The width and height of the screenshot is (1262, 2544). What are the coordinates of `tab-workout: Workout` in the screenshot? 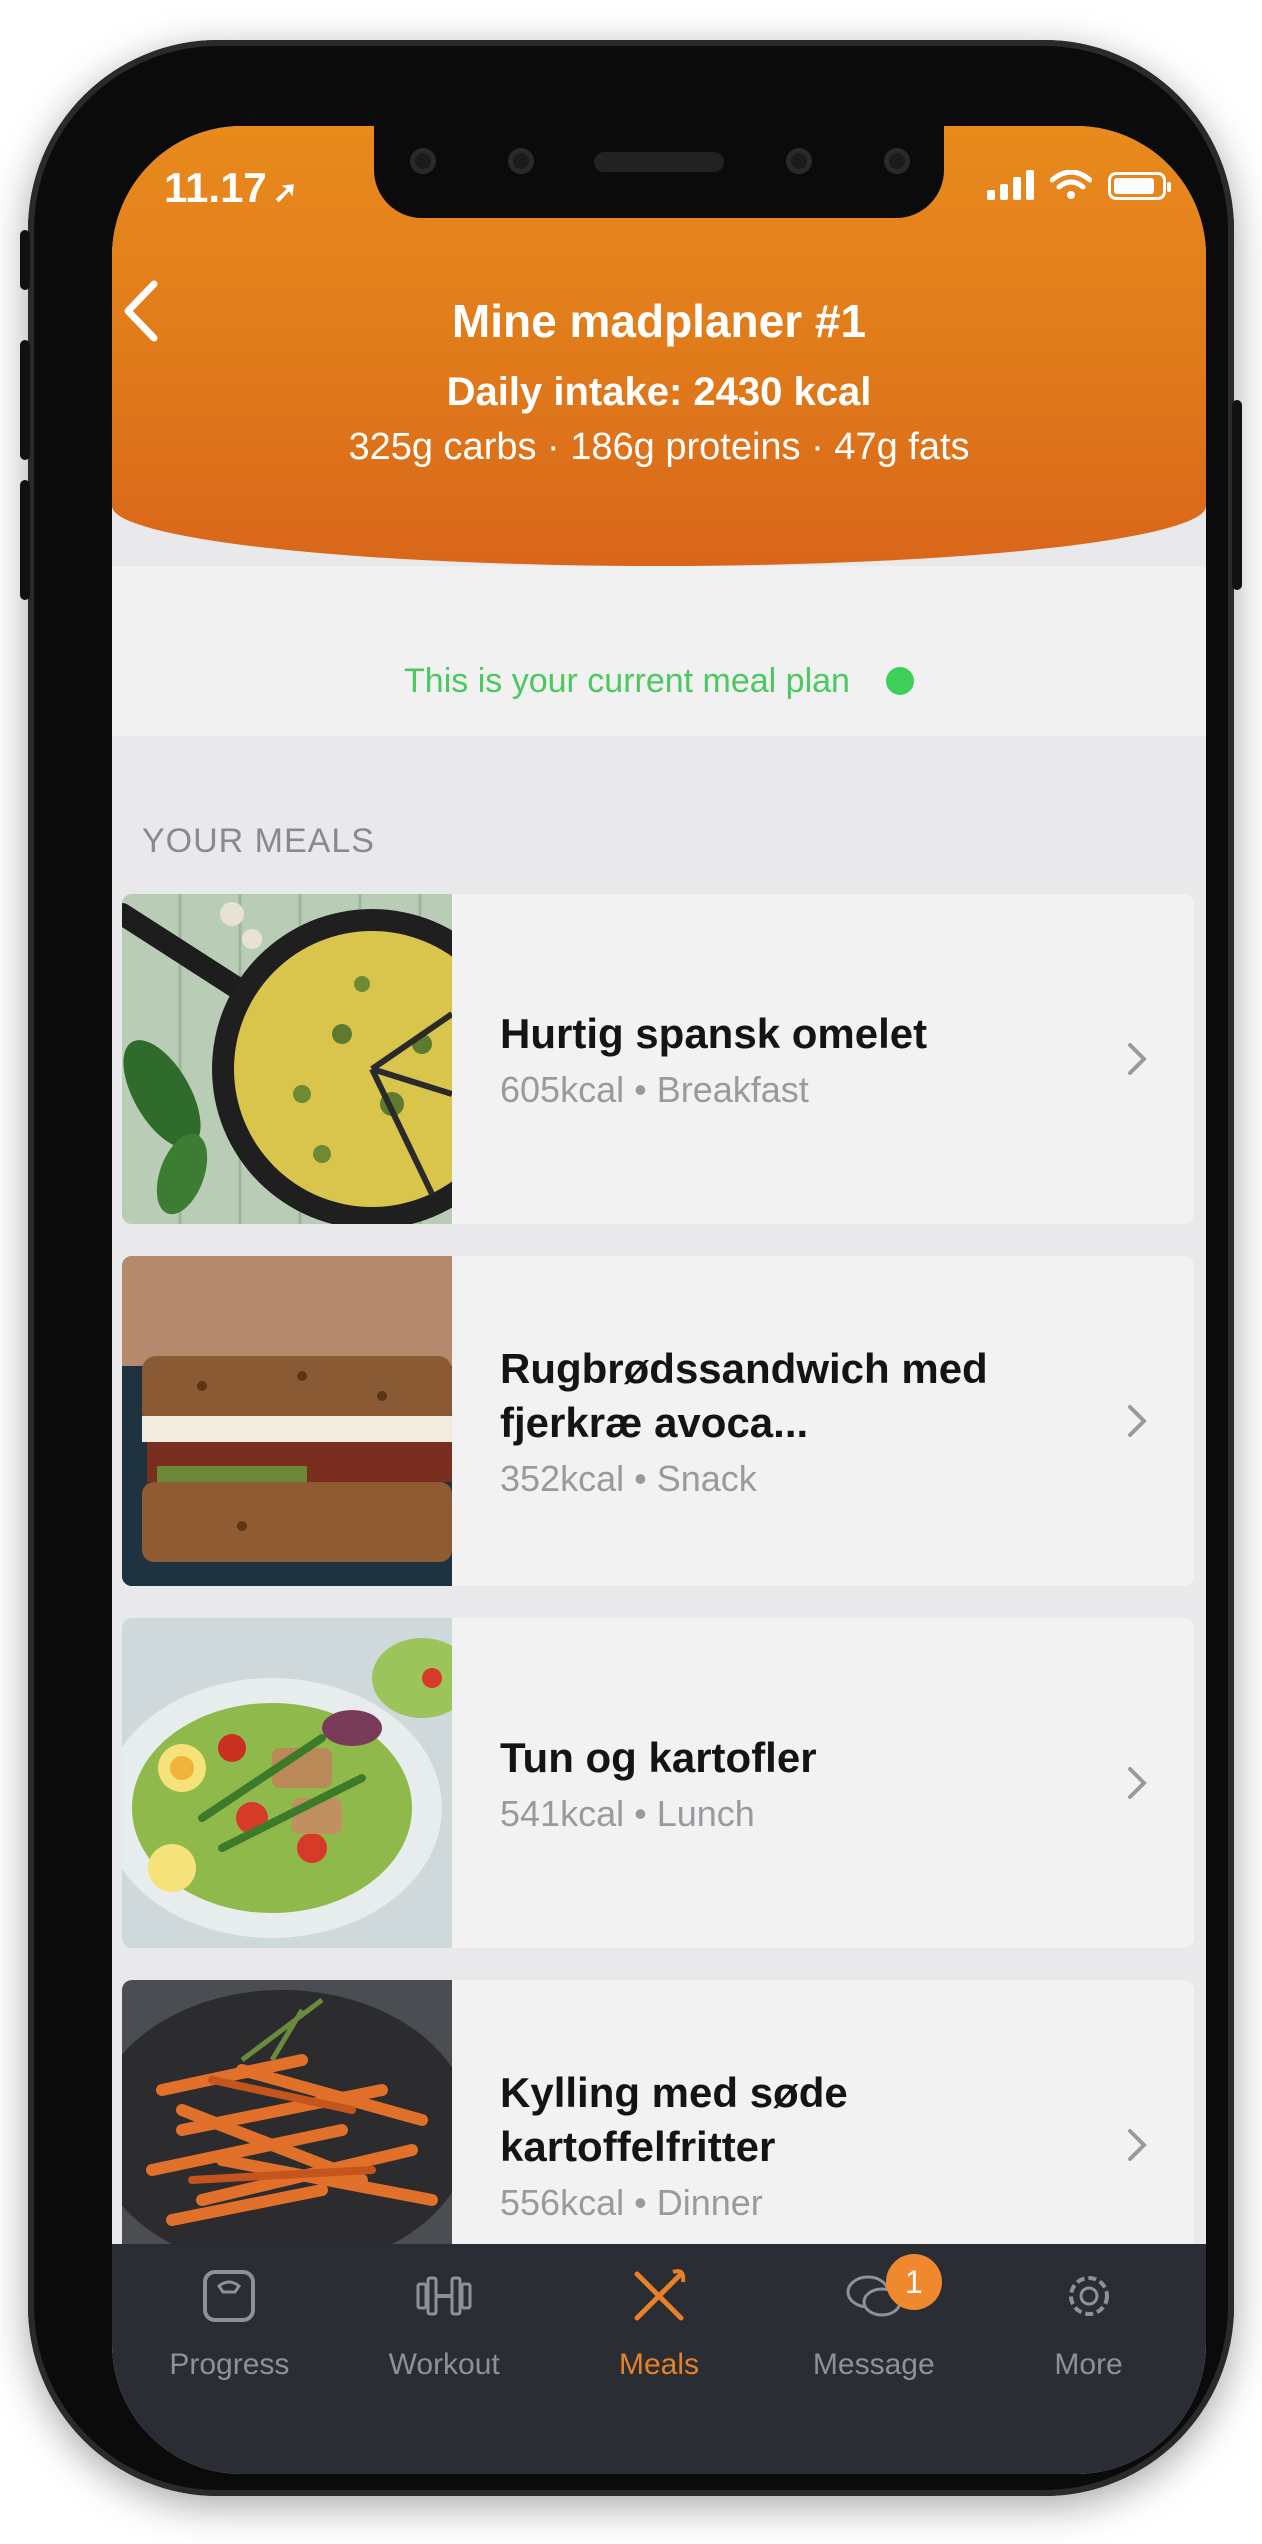 It's located at (444, 2369).